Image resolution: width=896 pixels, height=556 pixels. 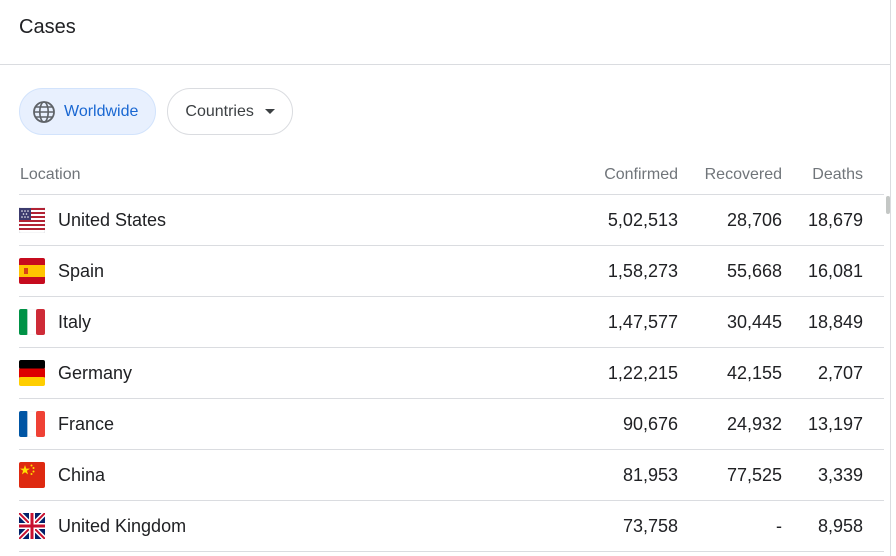 I want to click on table-header: Location Confirmed Recovered Deaths, so click(x=451, y=175).